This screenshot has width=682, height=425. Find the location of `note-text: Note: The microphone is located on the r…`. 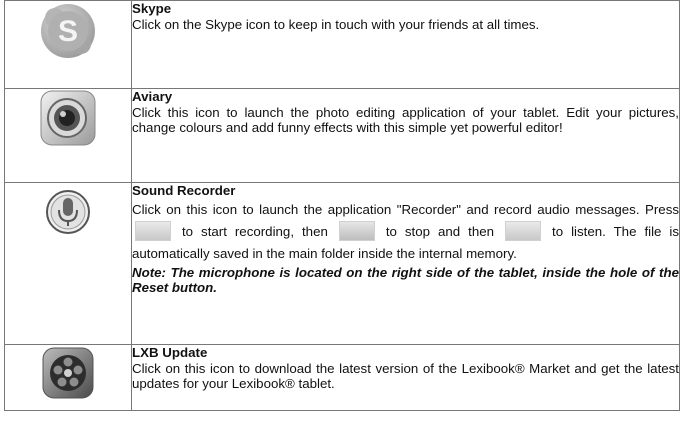

note-text: Note: The microphone is located on the r… is located at coordinates (405, 280).